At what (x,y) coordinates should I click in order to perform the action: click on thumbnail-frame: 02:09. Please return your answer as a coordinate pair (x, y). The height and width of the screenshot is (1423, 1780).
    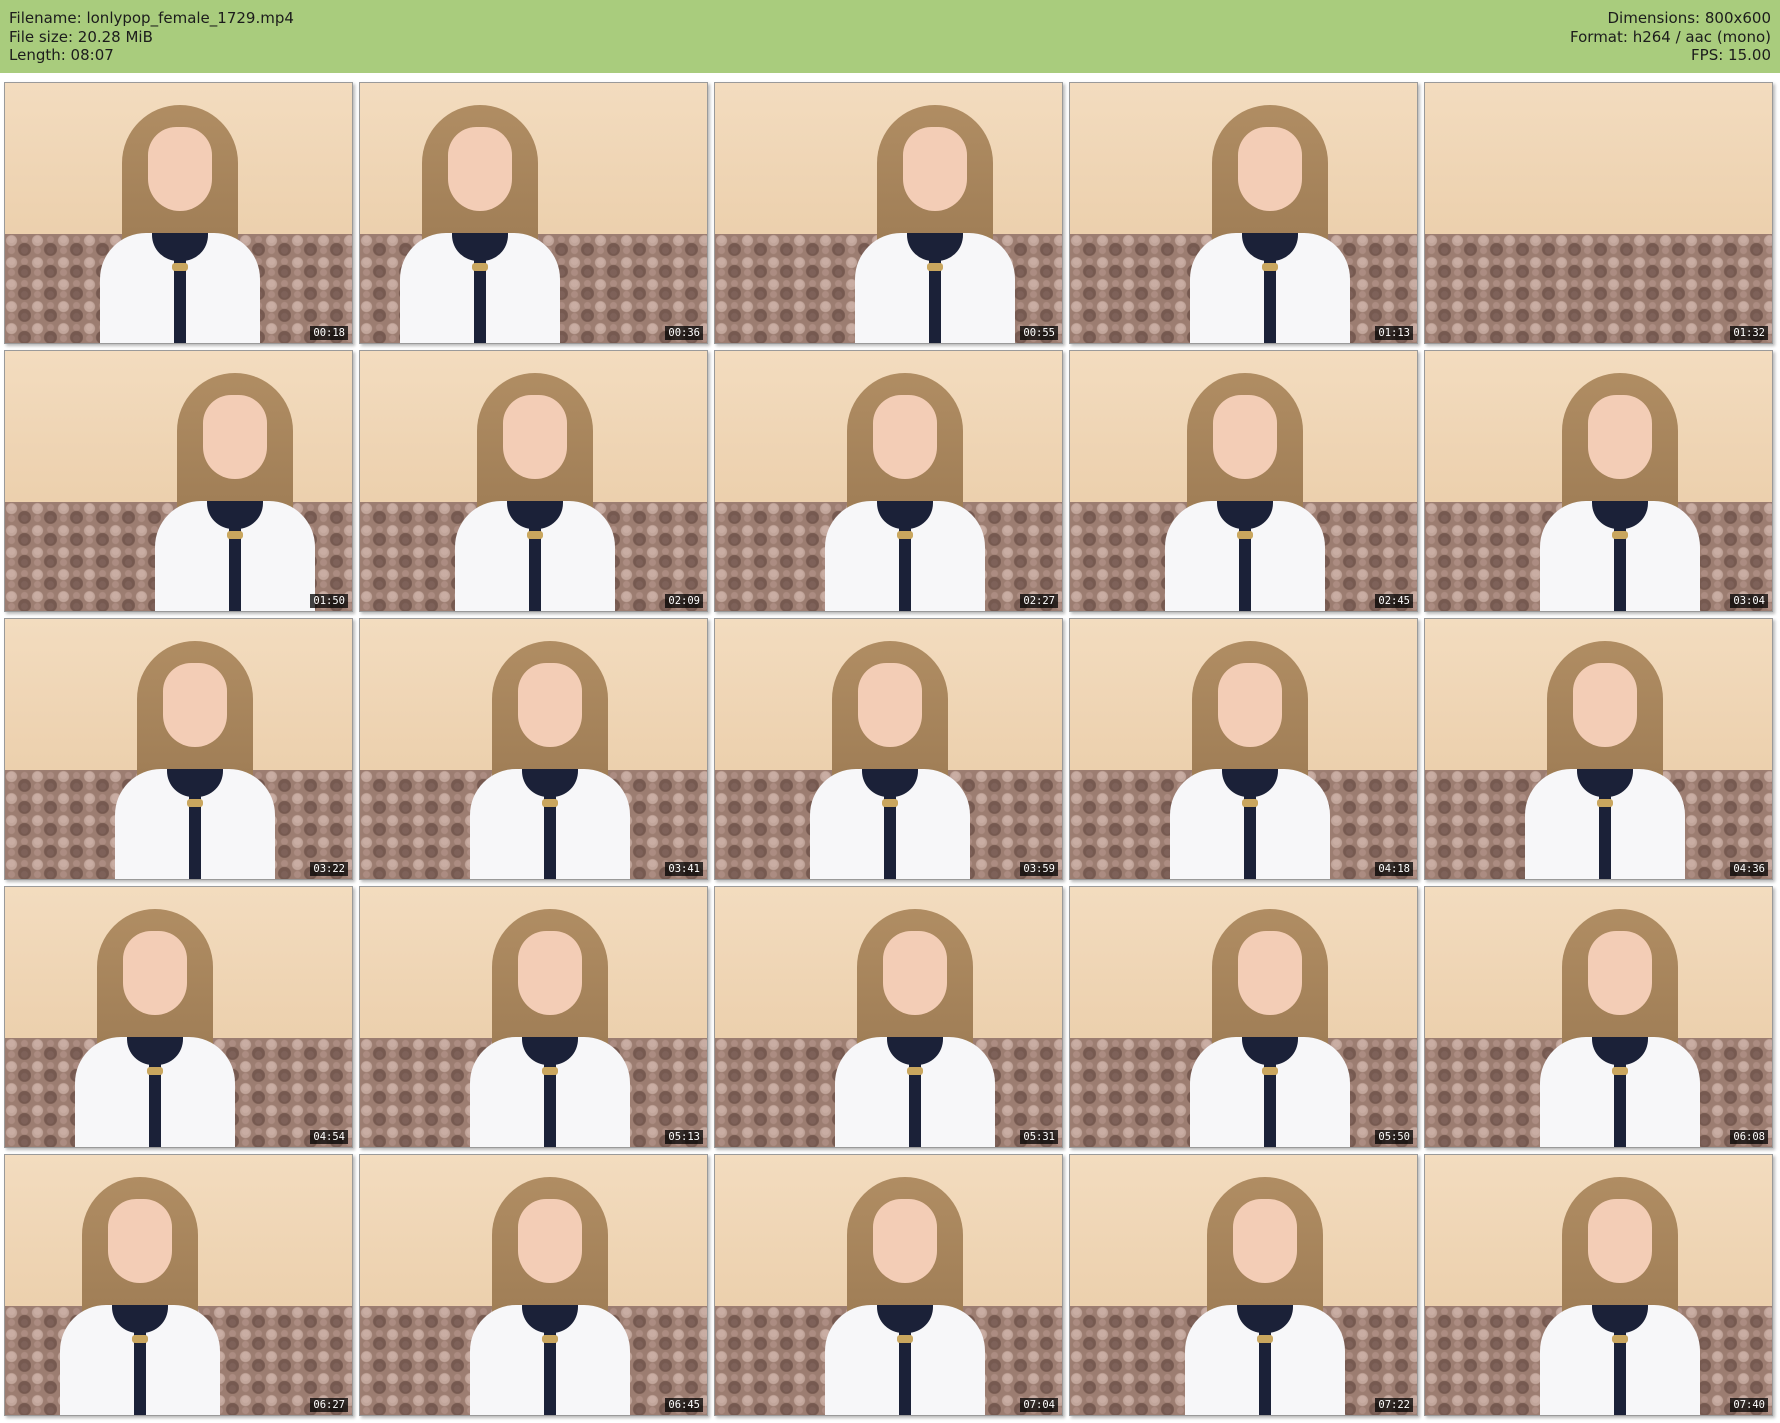
    Looking at the image, I should click on (533, 481).